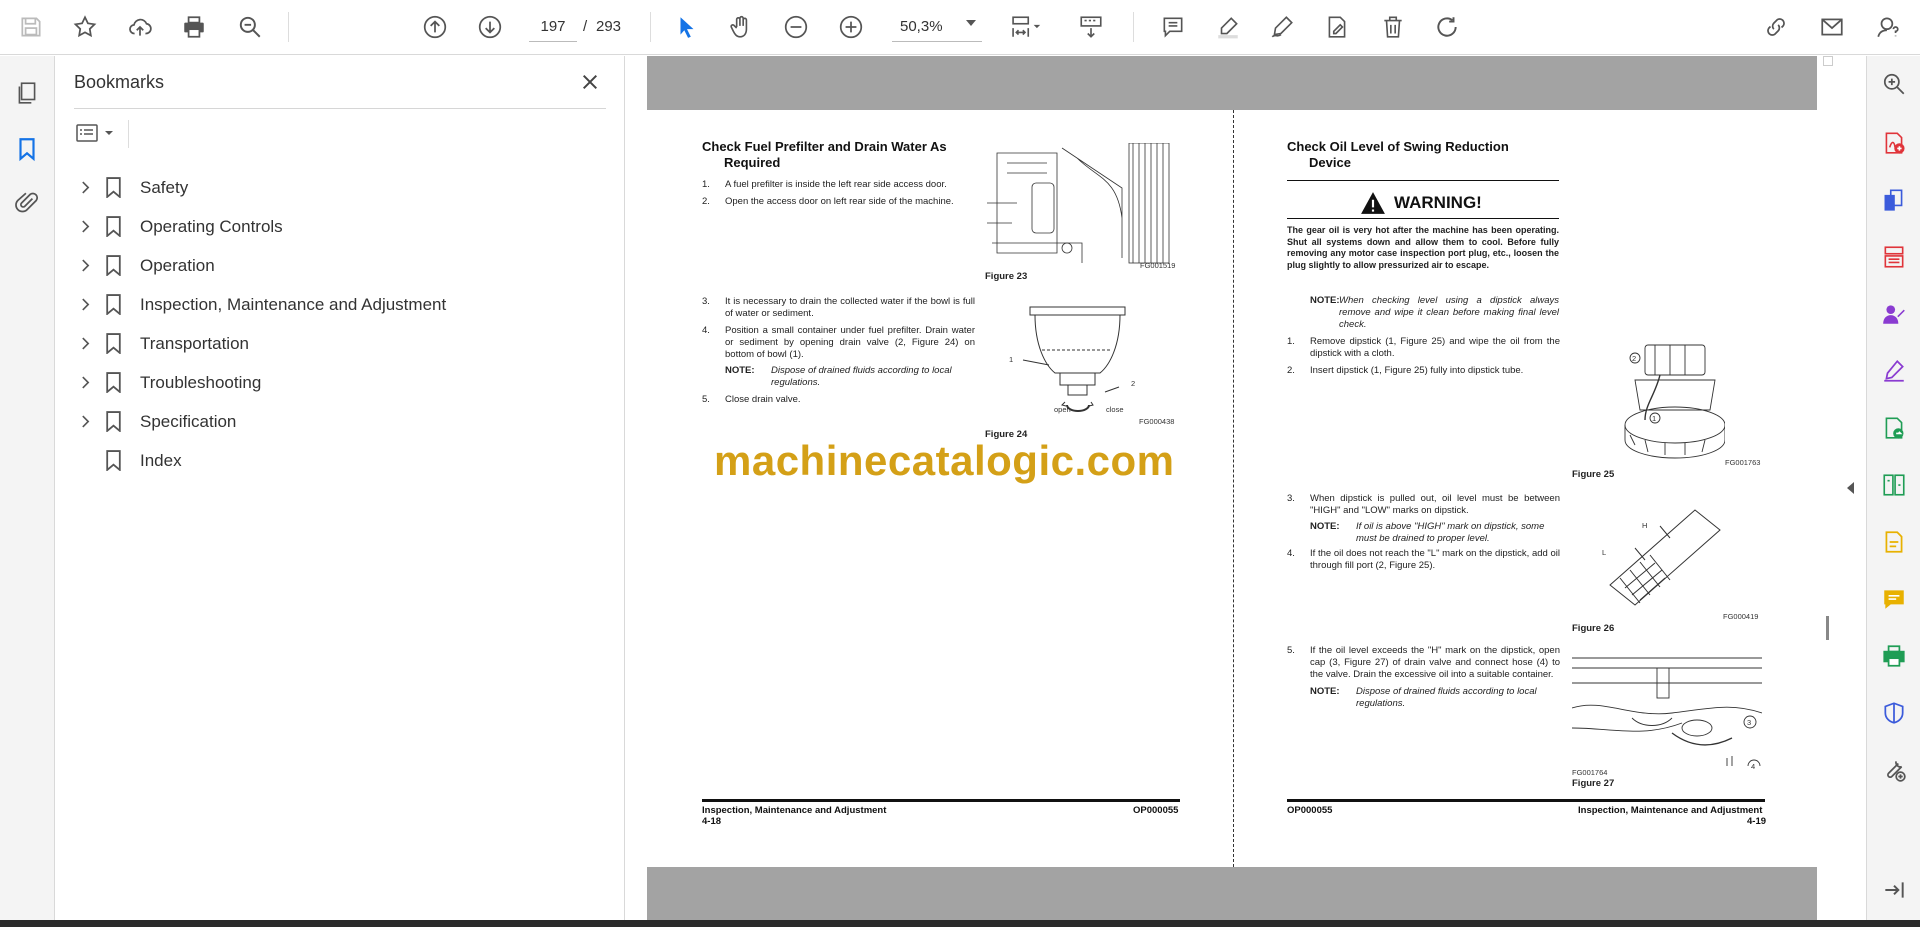 This screenshot has width=1920, height=927. What do you see at coordinates (27, 203) in the screenshot?
I see `attachments-icon` at bounding box center [27, 203].